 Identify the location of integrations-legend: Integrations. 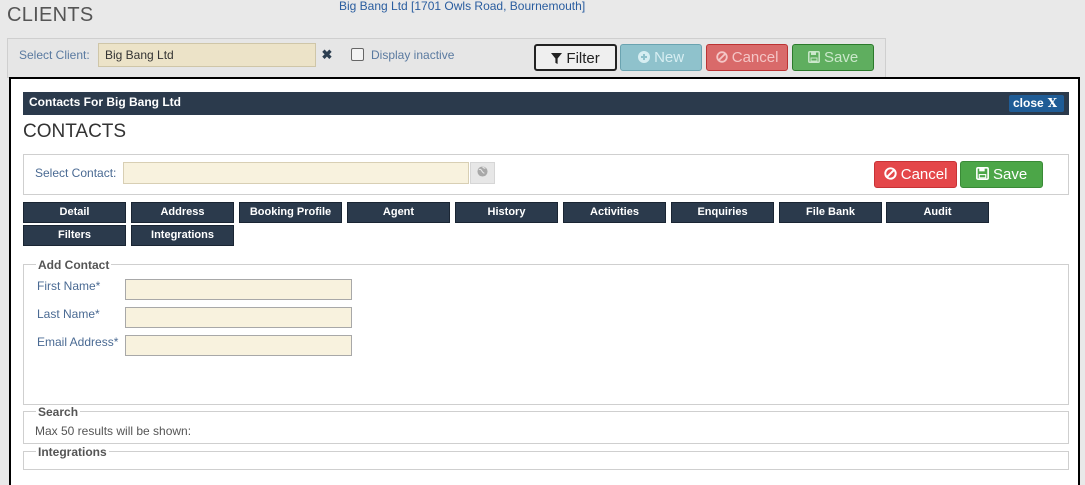
(72, 452).